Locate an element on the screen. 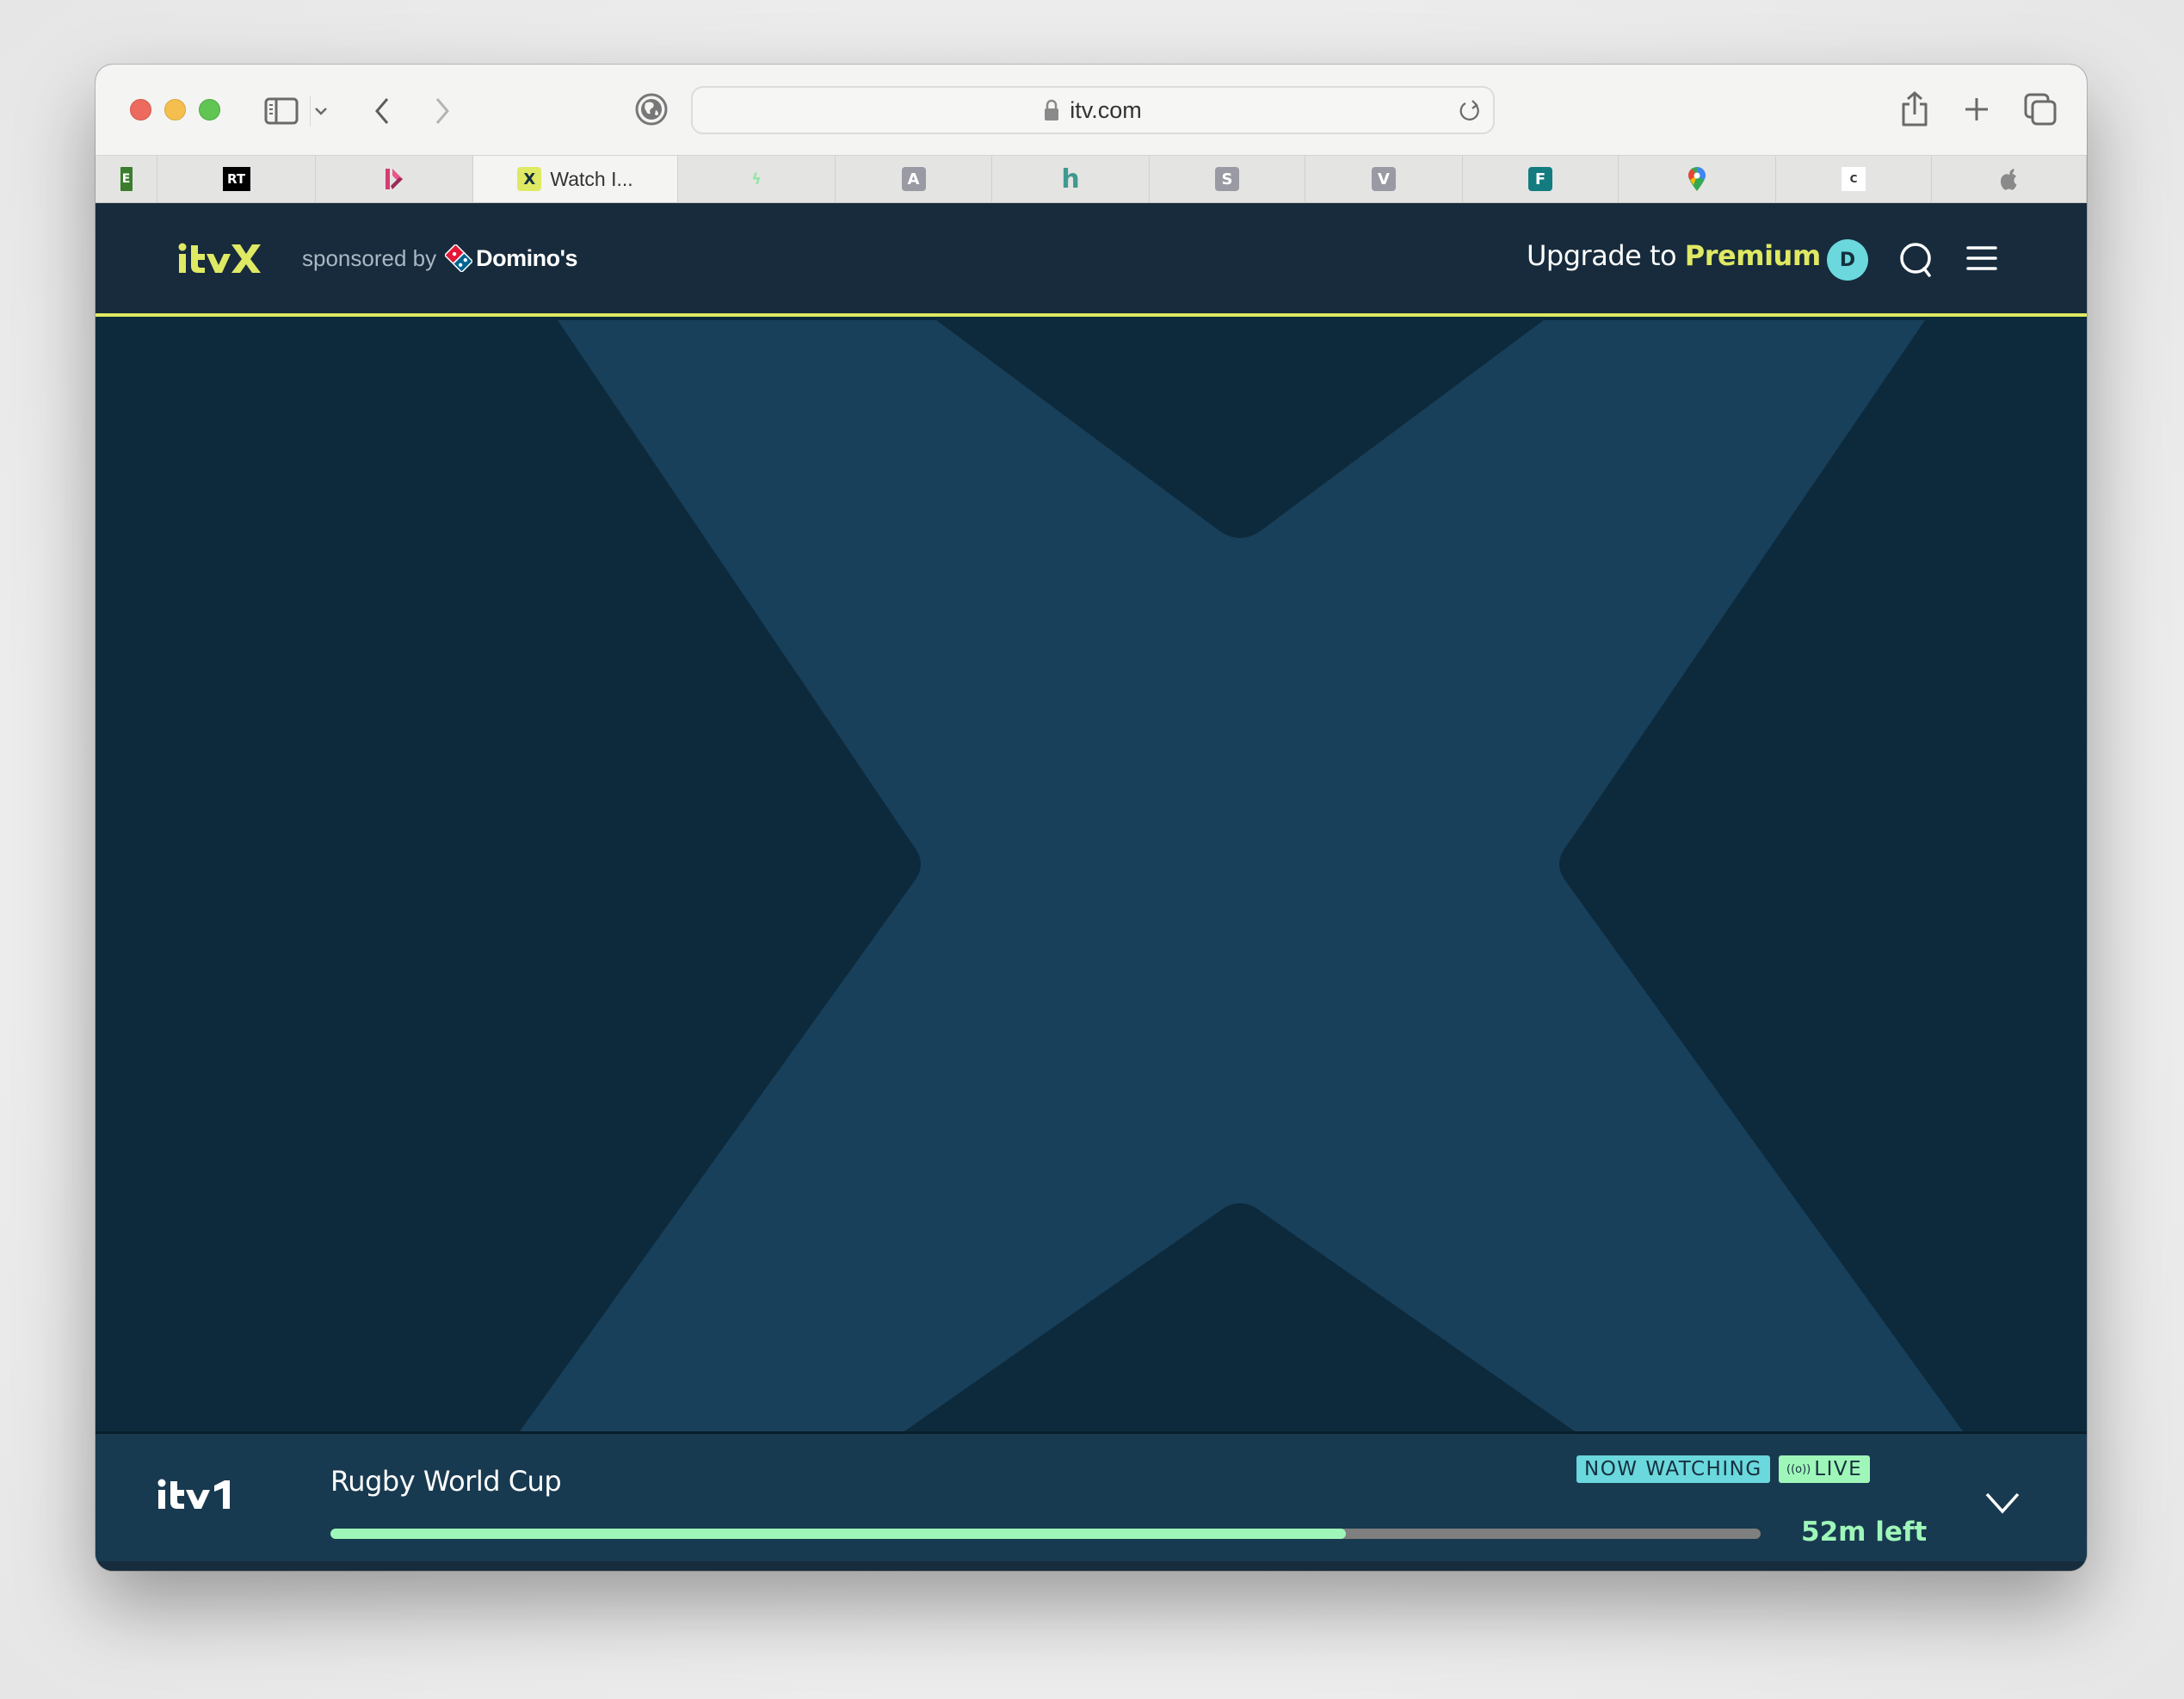 The image size is (2184, 1699). tab-group-dropdown-button is located at coordinates (321, 111).